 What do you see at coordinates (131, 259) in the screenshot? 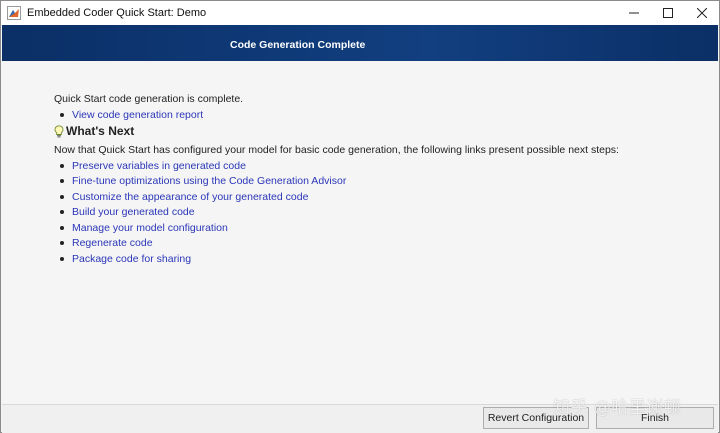
I see `package-code-link: Package code for sharing` at bounding box center [131, 259].